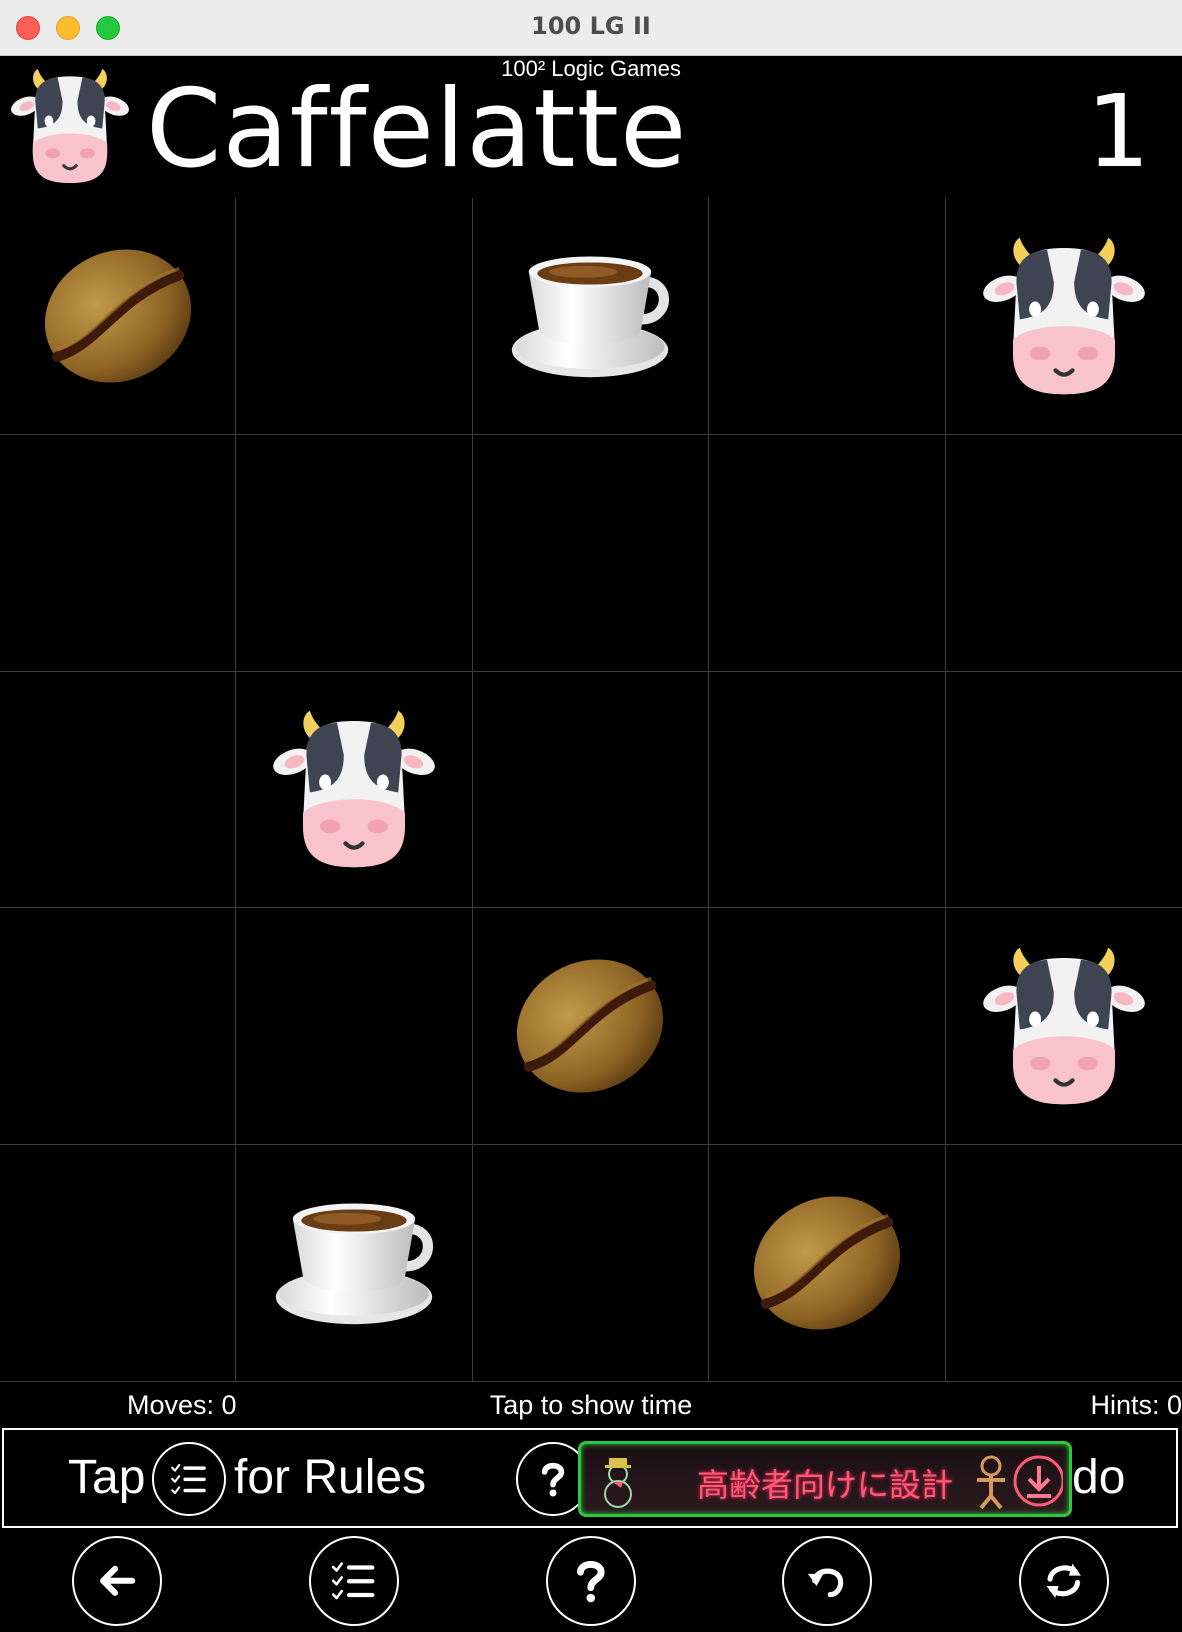 Image resolution: width=1182 pixels, height=1632 pixels. I want to click on gingerbread-download-icon, so click(1020, 1482).